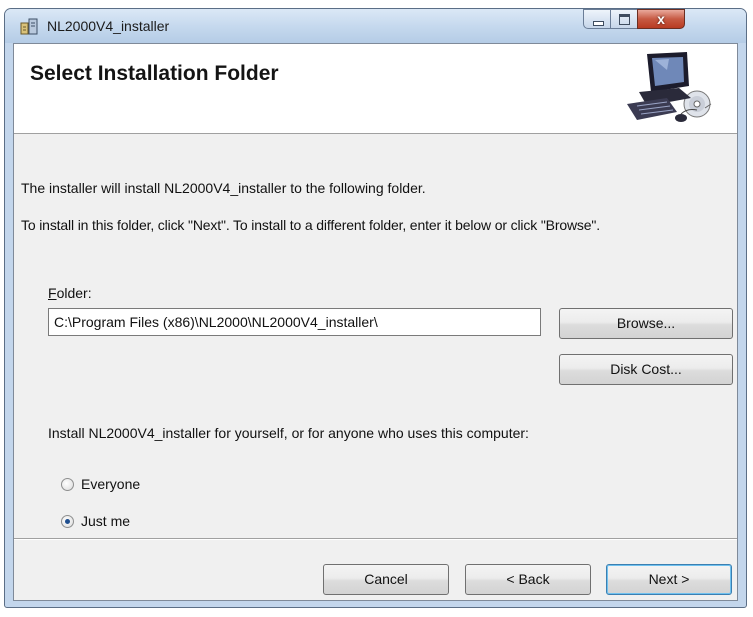 The width and height of the screenshot is (753, 617). I want to click on radio-just-me, so click(67, 521).